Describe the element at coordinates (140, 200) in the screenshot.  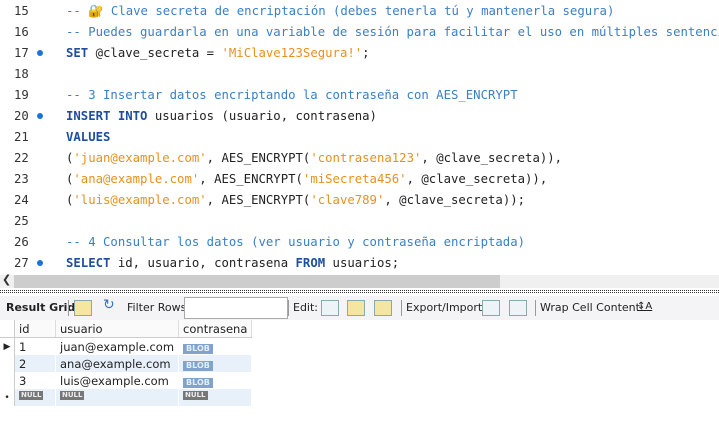
I see `string-literal: 'luis@example.com'` at that location.